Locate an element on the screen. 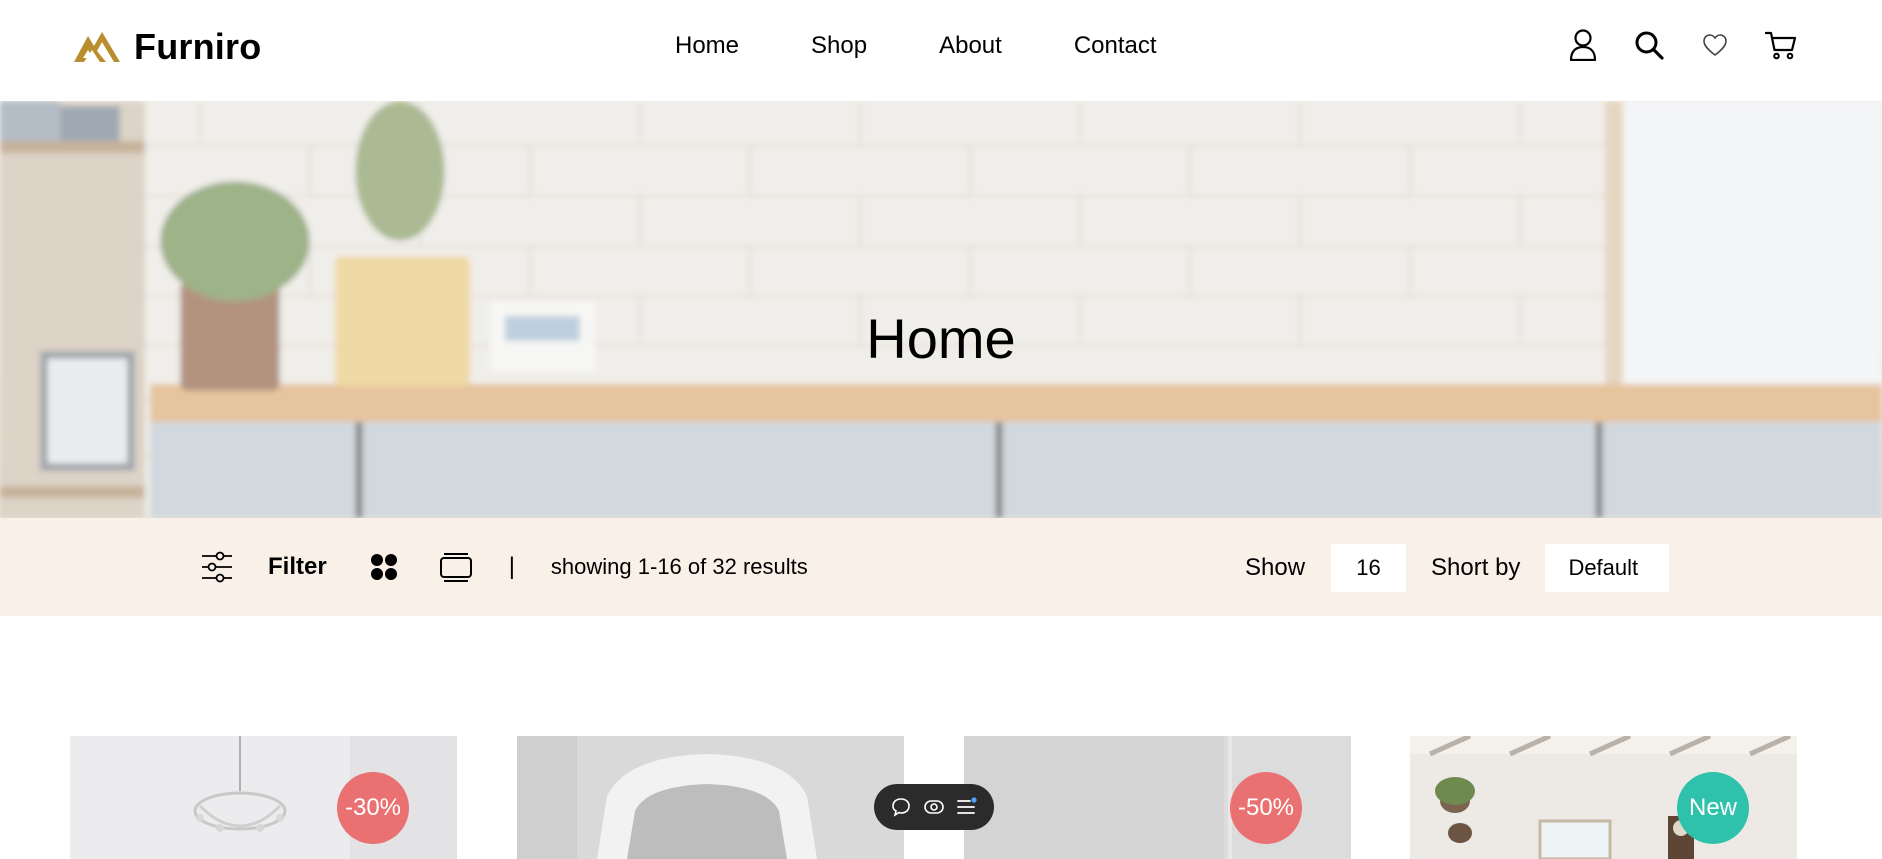 Image resolution: width=1882 pixels, height=859 pixels. menu-icon is located at coordinates (967, 807).